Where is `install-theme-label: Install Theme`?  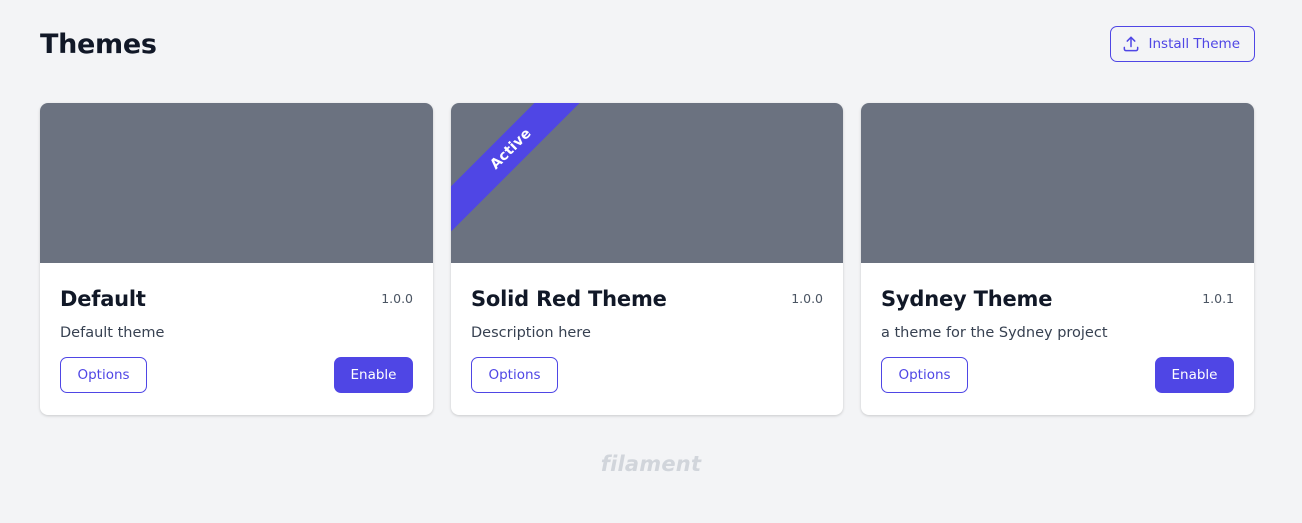
install-theme-label: Install Theme is located at coordinates (1194, 44).